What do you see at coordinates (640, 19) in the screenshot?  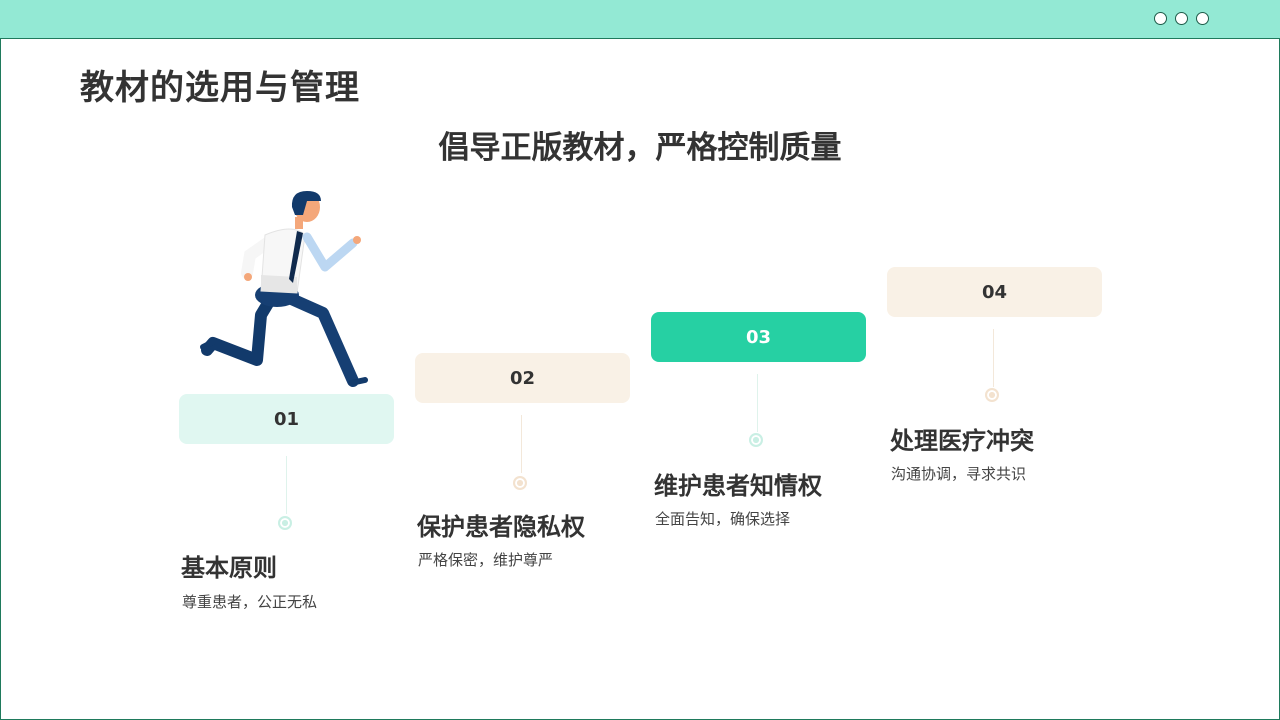 I see `top-bar` at bounding box center [640, 19].